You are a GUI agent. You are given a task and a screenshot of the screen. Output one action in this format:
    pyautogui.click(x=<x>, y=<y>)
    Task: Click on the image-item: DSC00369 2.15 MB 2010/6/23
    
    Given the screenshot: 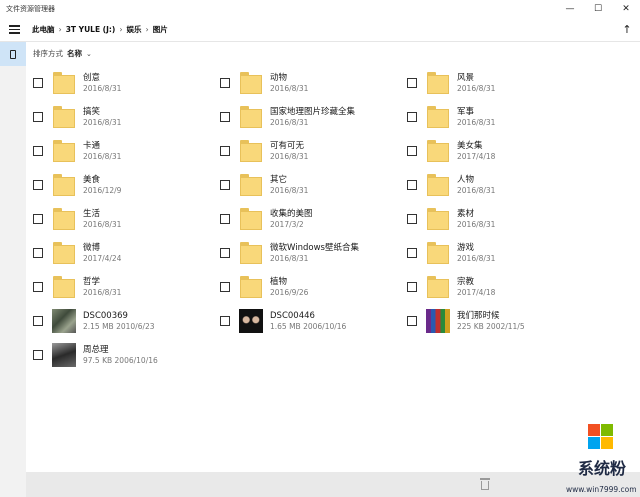 What is the action you would take?
    pyautogui.click(x=90, y=321)
    